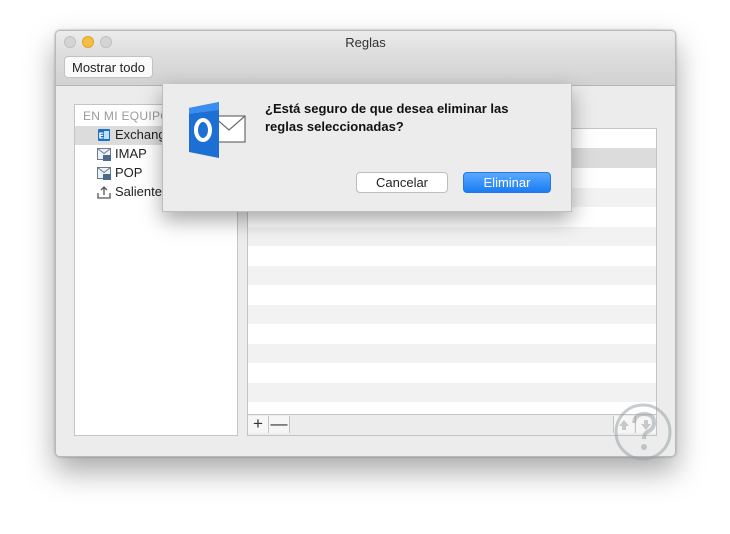 The height and width of the screenshot is (534, 730). What do you see at coordinates (258, 424) in the screenshot?
I see `add-rule-button: +` at bounding box center [258, 424].